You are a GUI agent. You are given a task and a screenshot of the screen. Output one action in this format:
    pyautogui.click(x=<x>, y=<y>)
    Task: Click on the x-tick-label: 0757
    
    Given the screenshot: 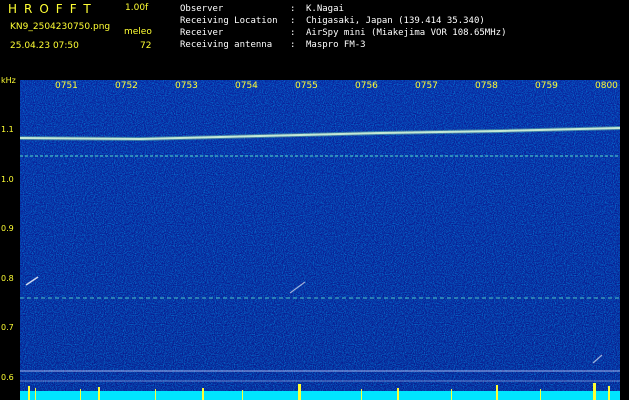 What is the action you would take?
    pyautogui.click(x=426, y=86)
    